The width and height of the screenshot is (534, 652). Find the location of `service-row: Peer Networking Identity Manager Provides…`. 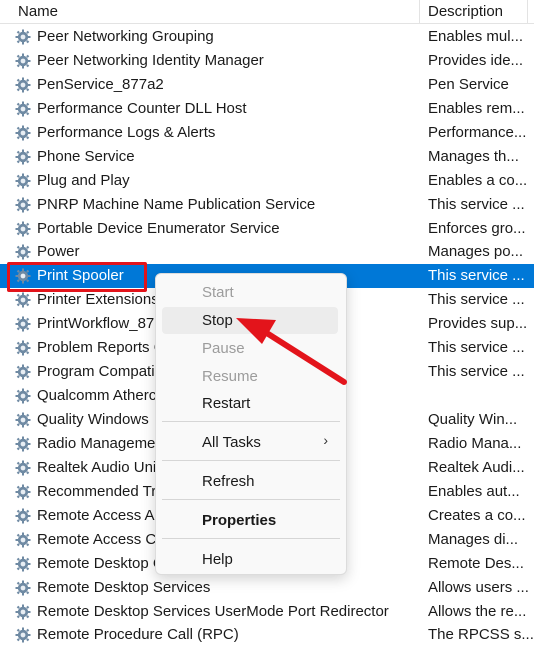

service-row: Peer Networking Identity Manager Provides… is located at coordinates (267, 61).